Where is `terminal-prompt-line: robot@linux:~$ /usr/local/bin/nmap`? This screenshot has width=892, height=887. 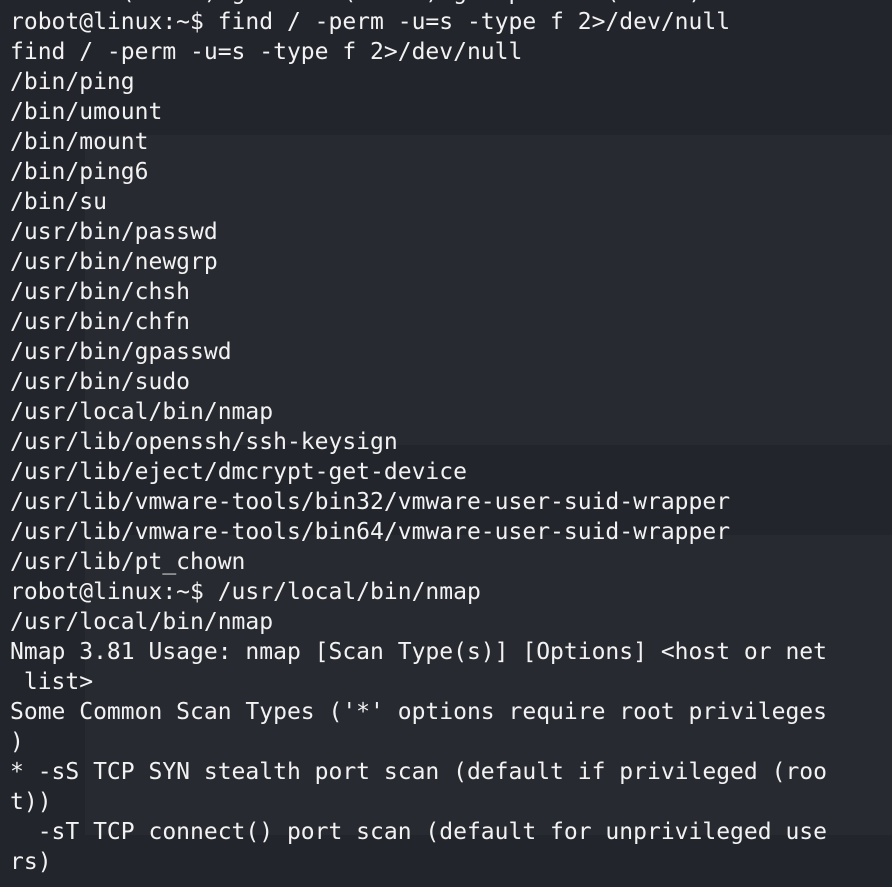
terminal-prompt-line: robot@linux:~$ /usr/local/bin/nmap is located at coordinates (245, 592).